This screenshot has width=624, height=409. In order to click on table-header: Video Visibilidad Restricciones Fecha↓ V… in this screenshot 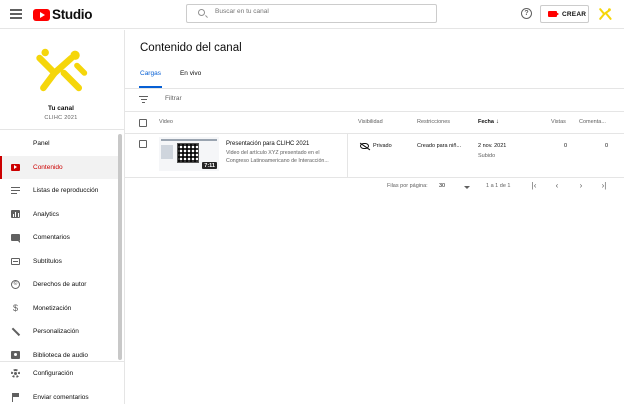, I will do `click(374, 123)`.